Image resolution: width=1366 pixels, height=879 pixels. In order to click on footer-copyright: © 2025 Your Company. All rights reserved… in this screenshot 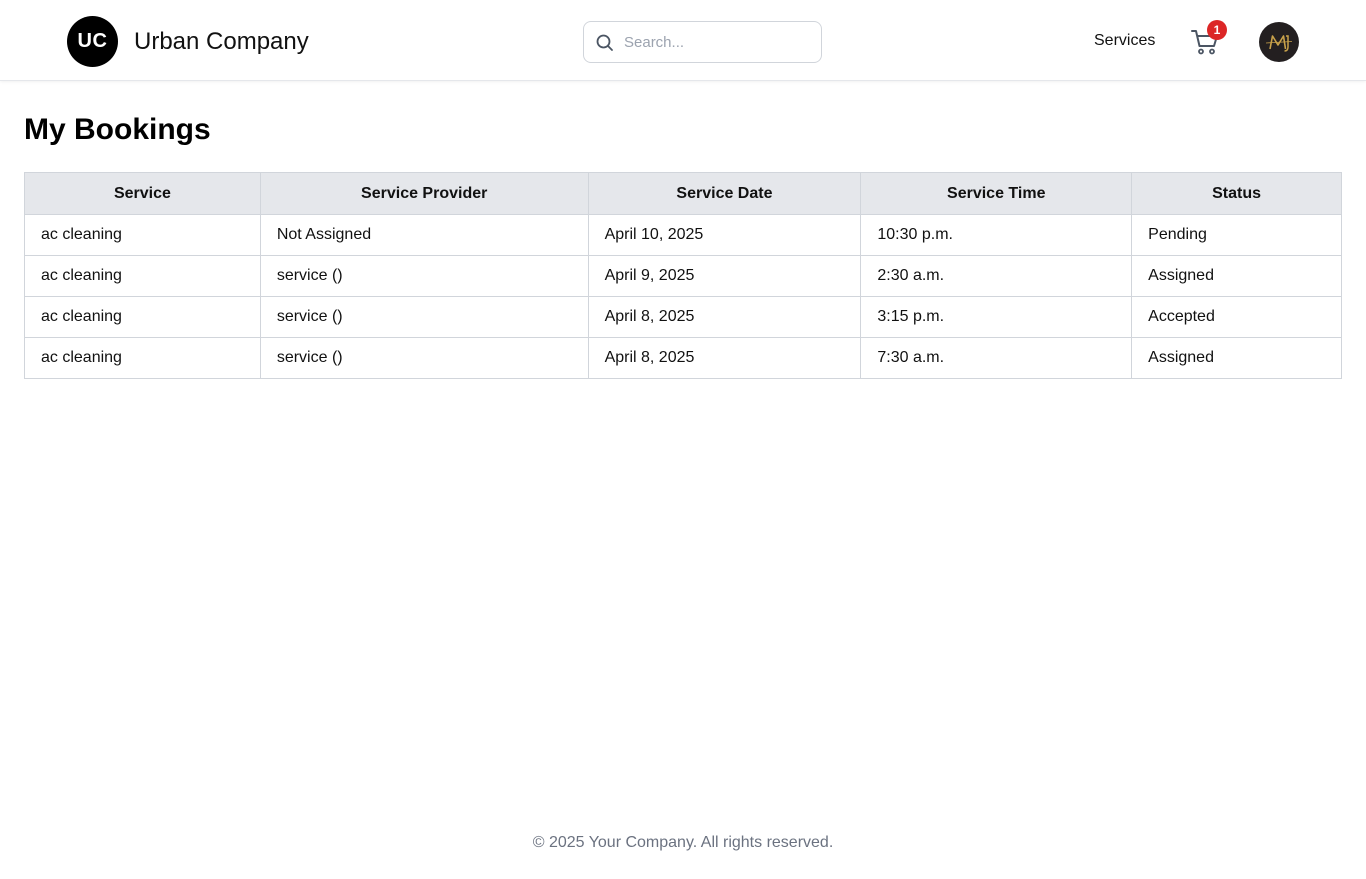, I will do `click(683, 842)`.